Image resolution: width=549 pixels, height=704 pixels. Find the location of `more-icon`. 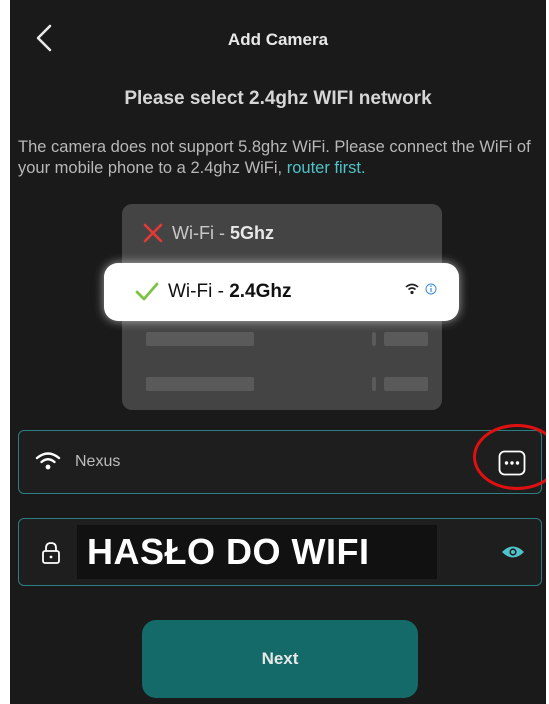

more-icon is located at coordinates (512, 463).